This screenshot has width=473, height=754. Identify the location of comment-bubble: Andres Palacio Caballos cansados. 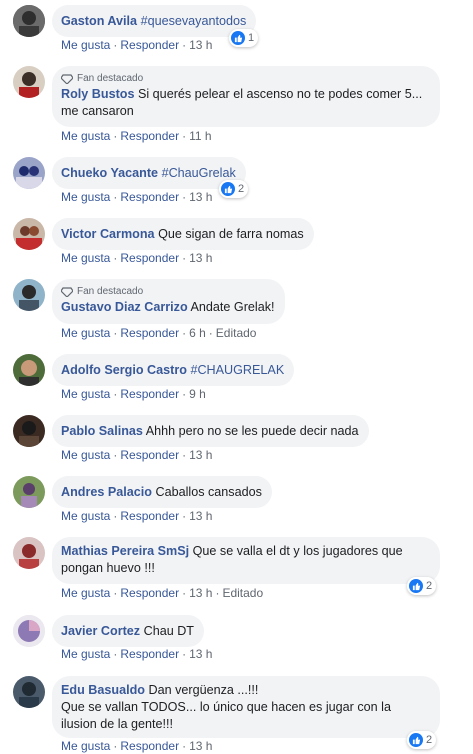
(162, 492).